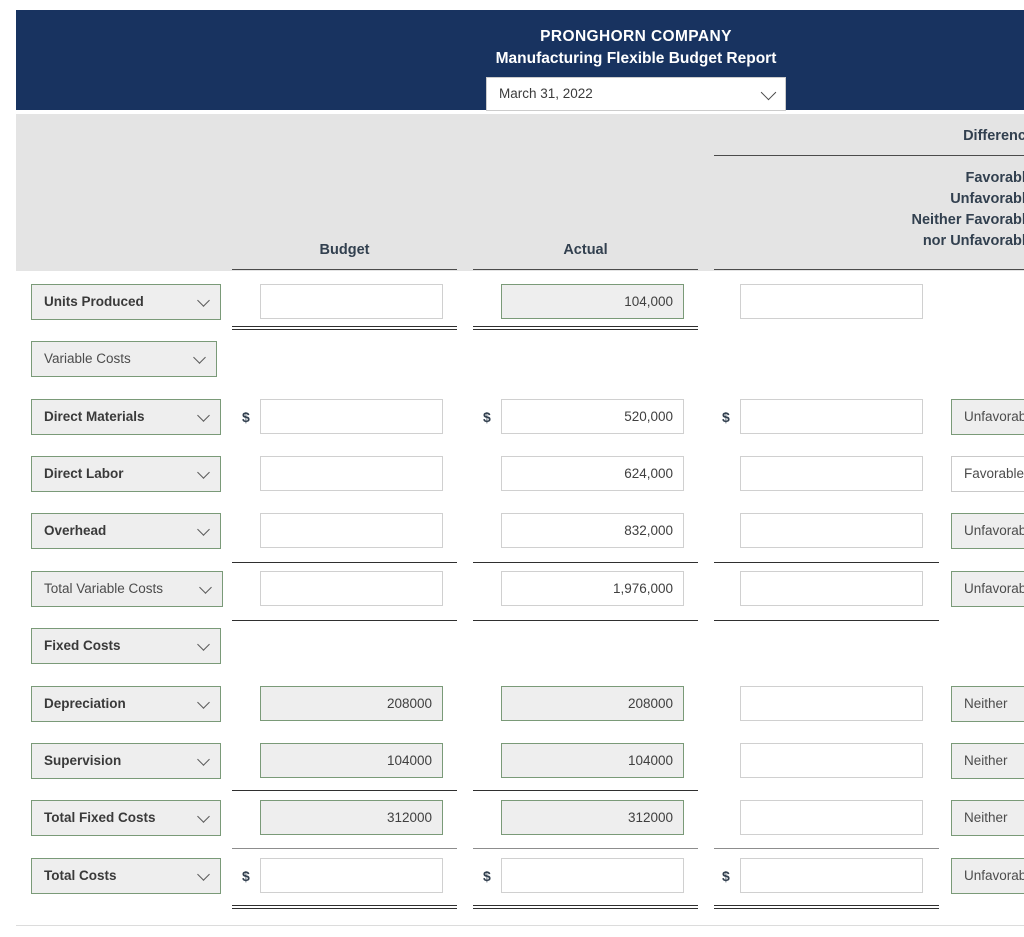  What do you see at coordinates (585, 328) in the screenshot?
I see `units-produced-actual-double-rule` at bounding box center [585, 328].